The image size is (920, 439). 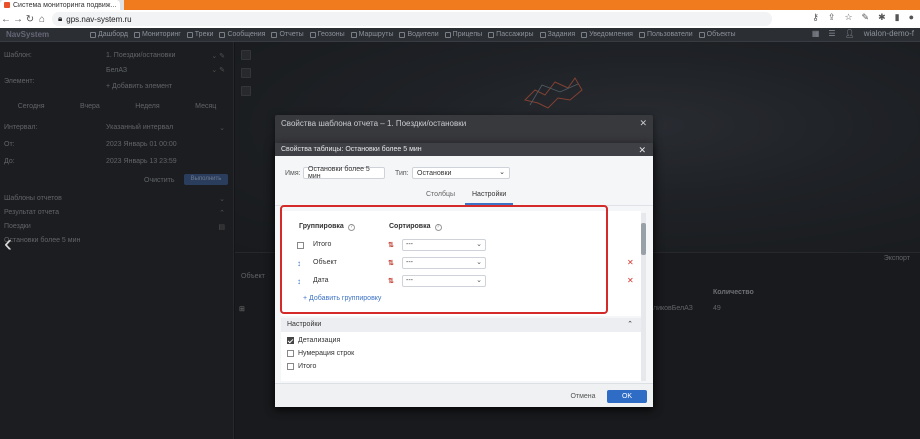 I want to click on nav-item-label: Маршруты, so click(x=376, y=34).